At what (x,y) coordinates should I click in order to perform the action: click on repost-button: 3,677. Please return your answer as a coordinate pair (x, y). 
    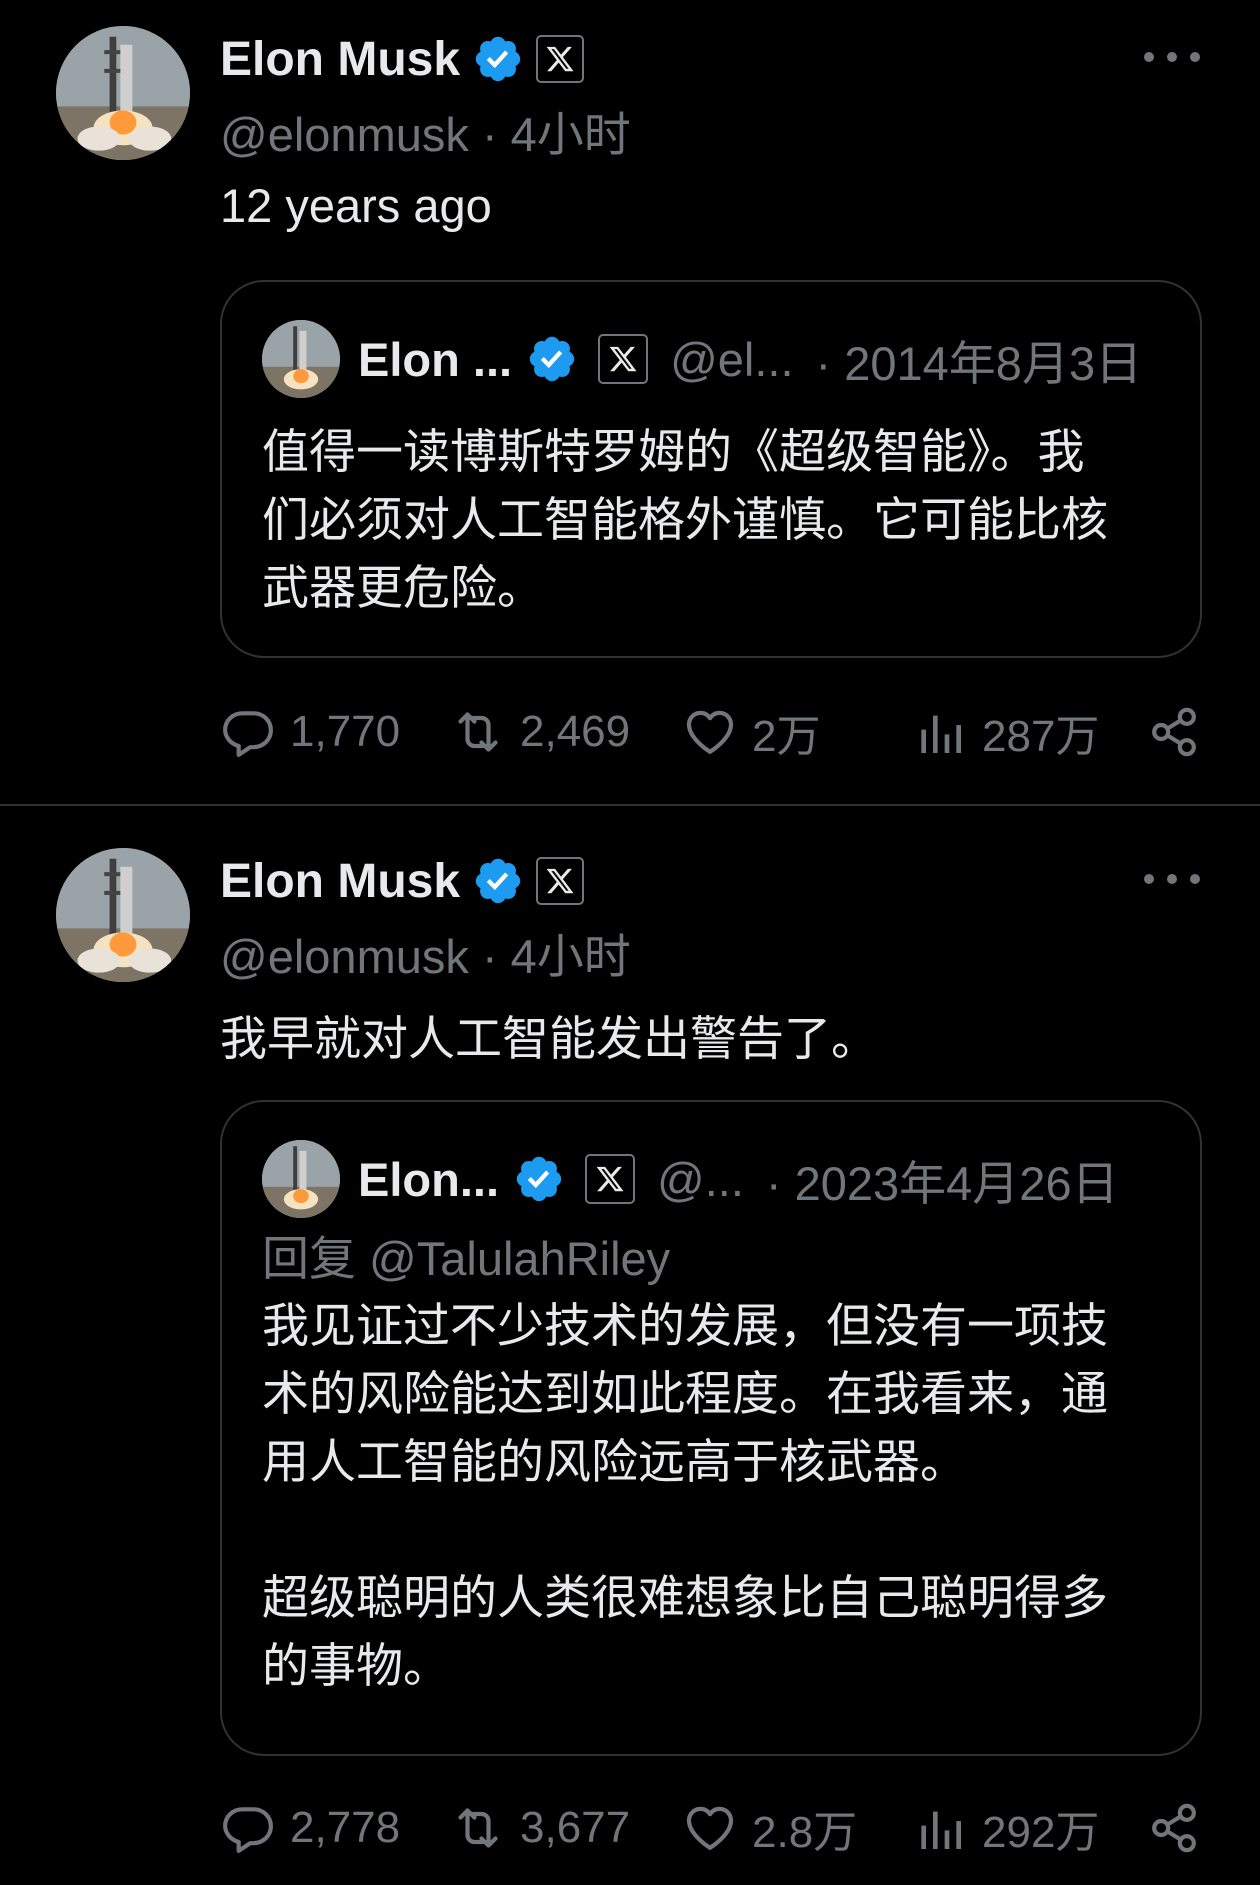
    Looking at the image, I should click on (540, 1828).